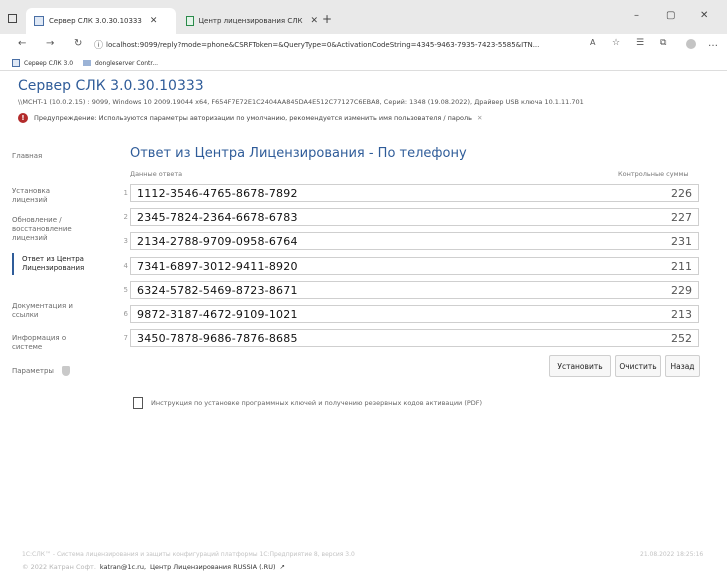  What do you see at coordinates (65, 371) in the screenshot?
I see `shield-icon` at bounding box center [65, 371].